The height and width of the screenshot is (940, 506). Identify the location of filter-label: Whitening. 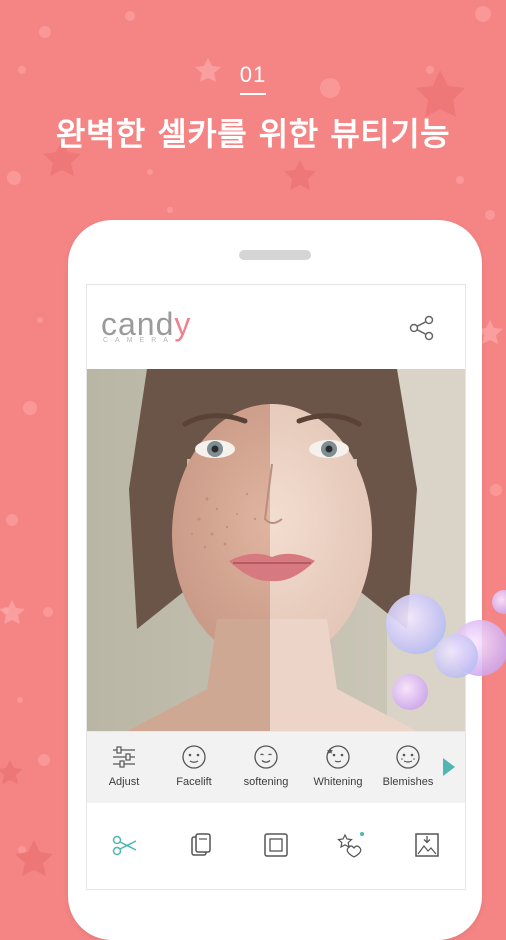
(338, 782).